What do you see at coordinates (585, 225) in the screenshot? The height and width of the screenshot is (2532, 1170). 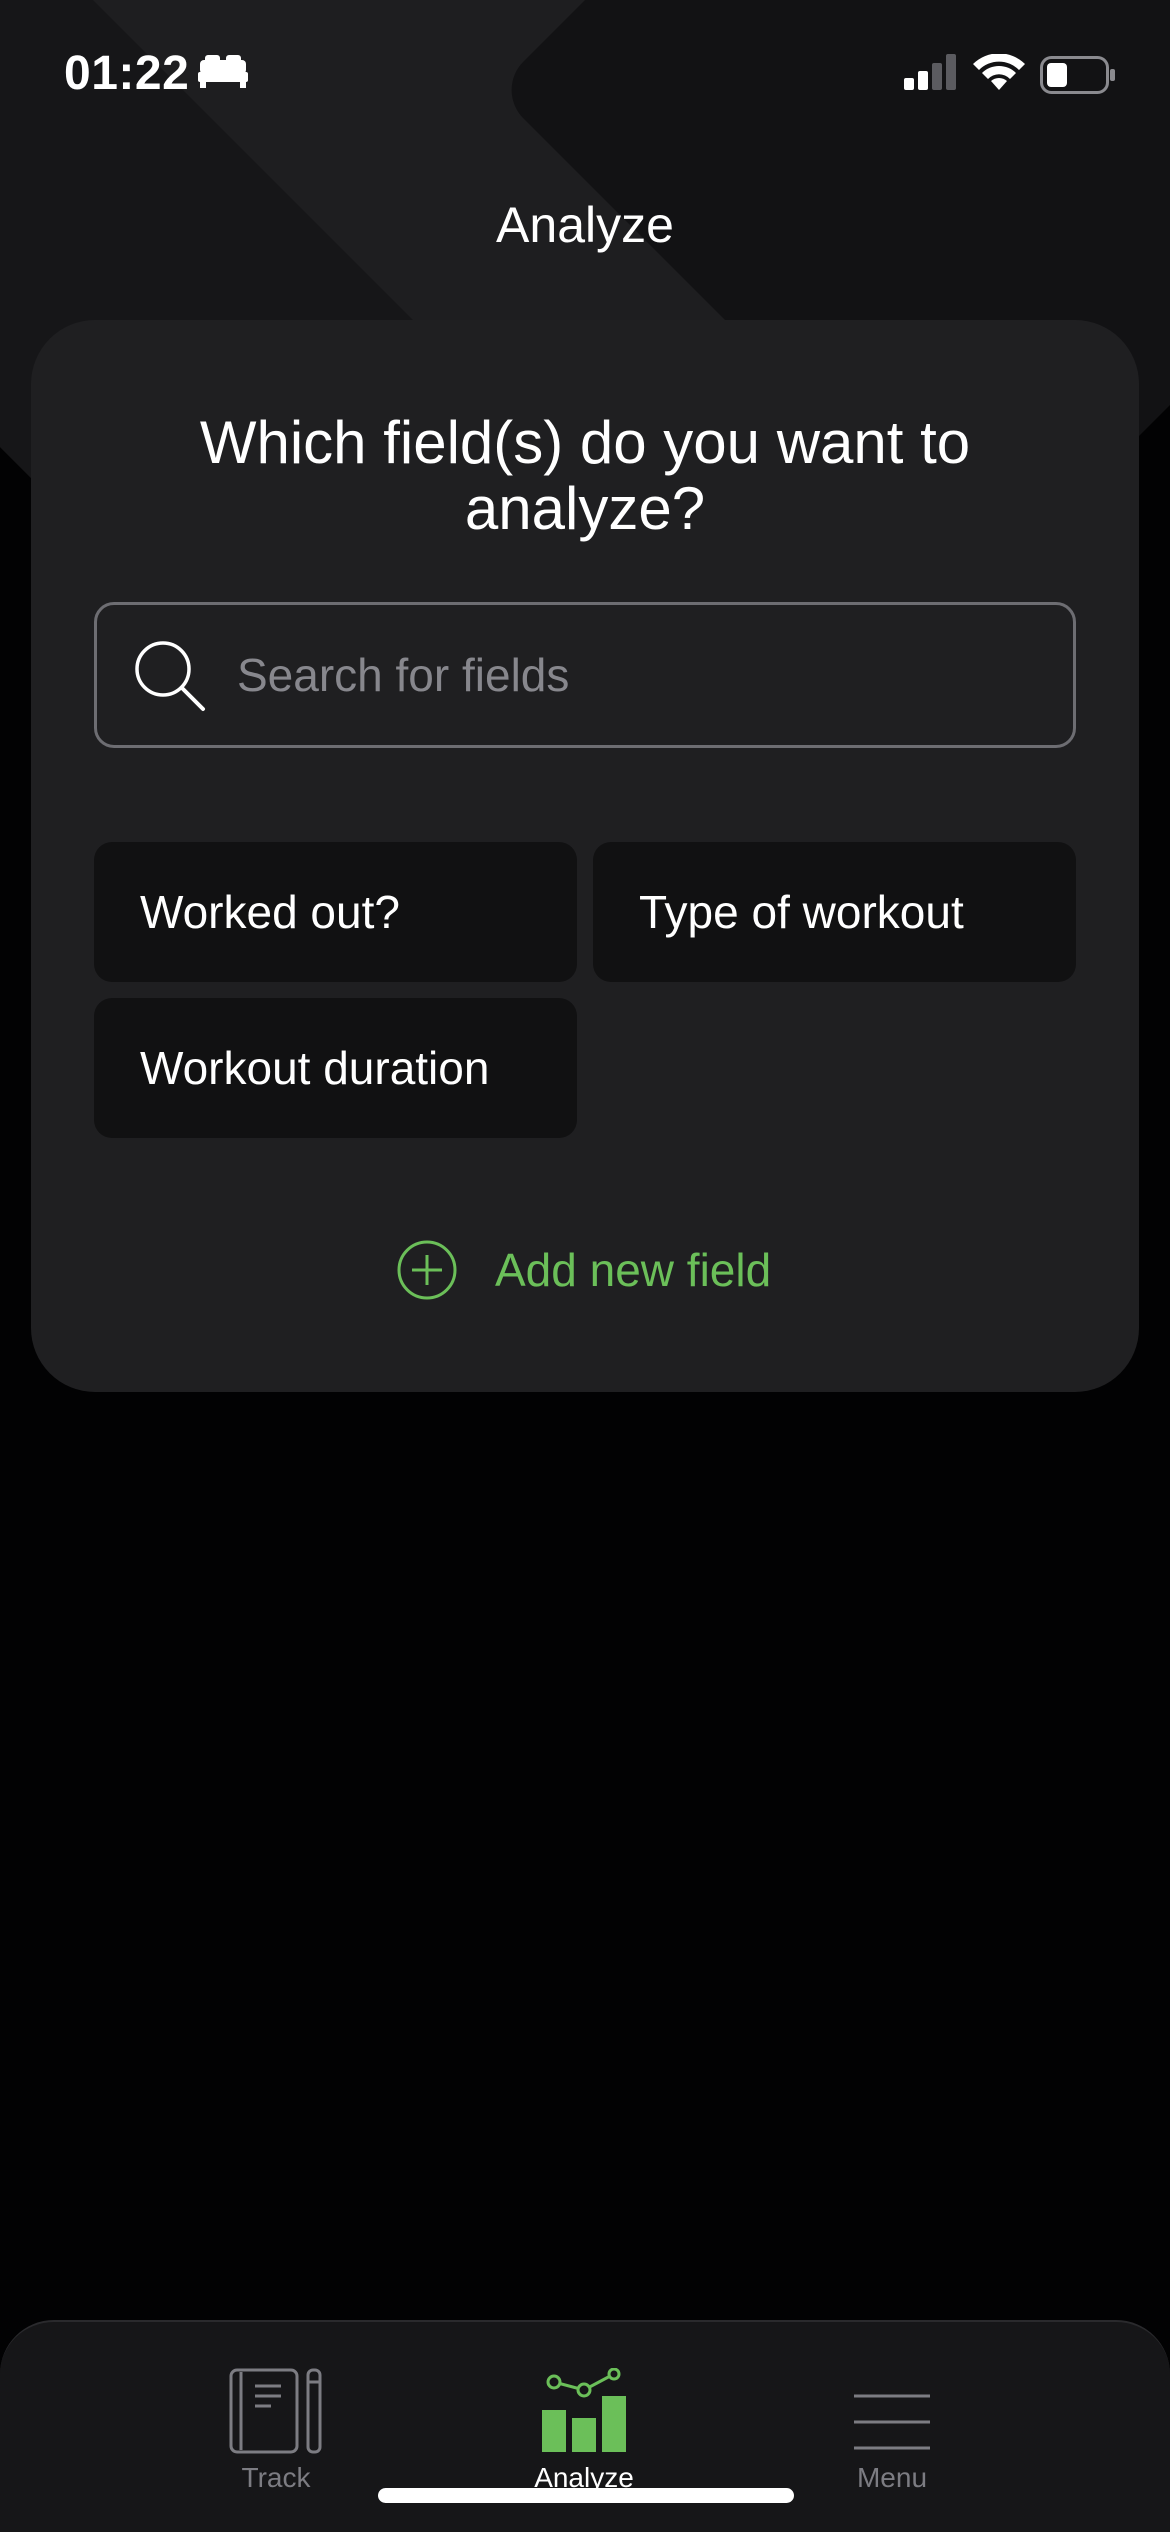 I see `page-title: Analyze` at bounding box center [585, 225].